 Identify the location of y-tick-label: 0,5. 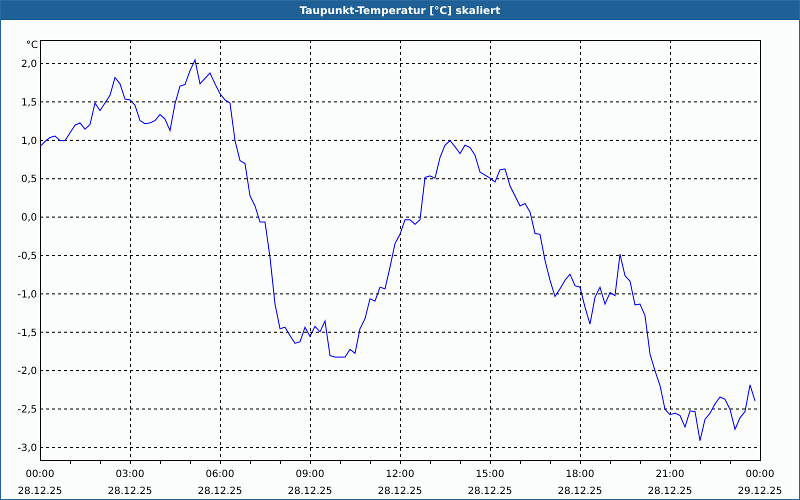
(29, 180).